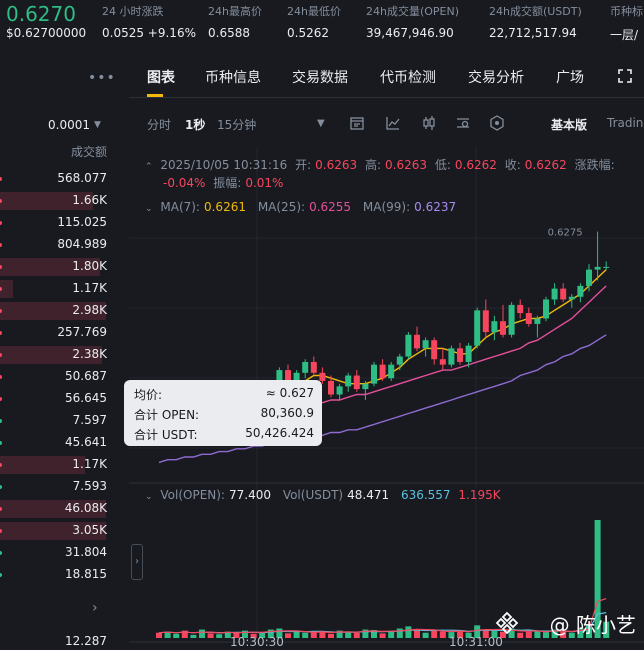  Describe the element at coordinates (233, 77) in the screenshot. I see `tab-coin-info: 币种信息` at that location.